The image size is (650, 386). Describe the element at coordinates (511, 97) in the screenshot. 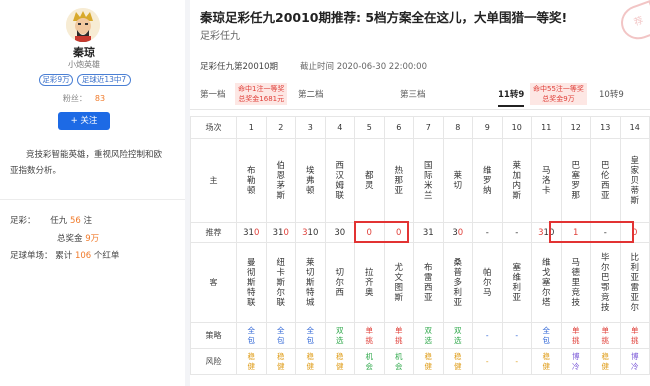

I see `tab-11-to-9: 11转9` at that location.